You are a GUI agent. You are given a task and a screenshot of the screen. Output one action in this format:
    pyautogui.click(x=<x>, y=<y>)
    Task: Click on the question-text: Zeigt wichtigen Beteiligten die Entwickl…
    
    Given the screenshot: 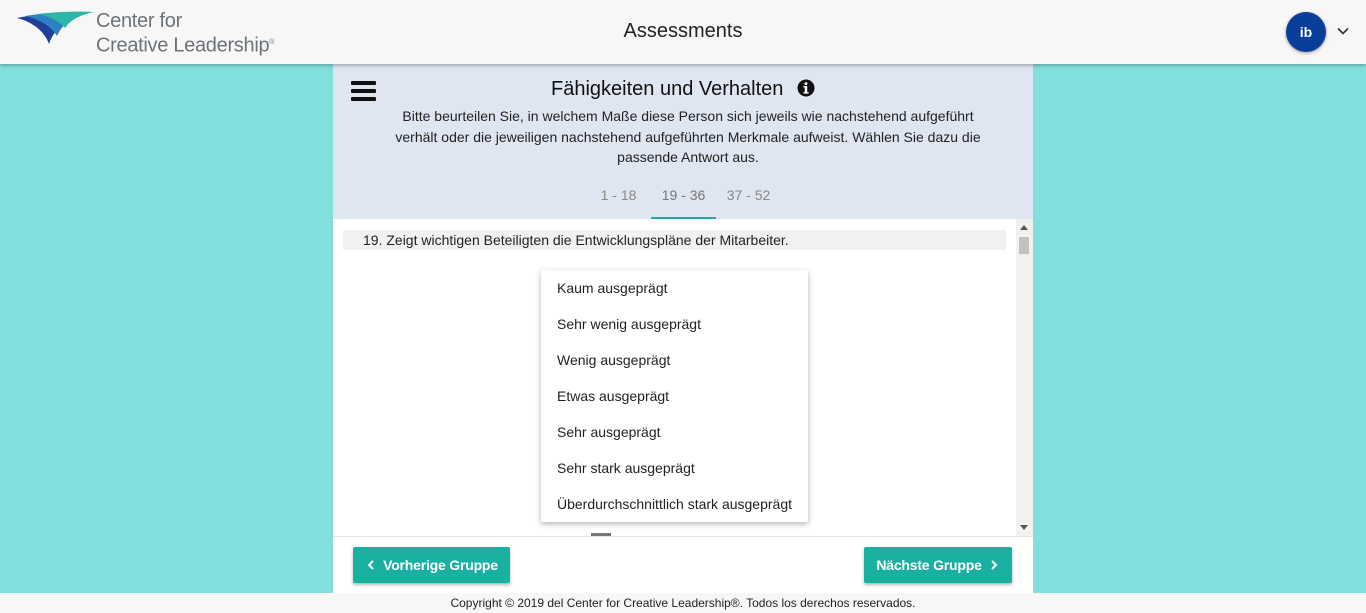 What is the action you would take?
    pyautogui.click(x=587, y=240)
    